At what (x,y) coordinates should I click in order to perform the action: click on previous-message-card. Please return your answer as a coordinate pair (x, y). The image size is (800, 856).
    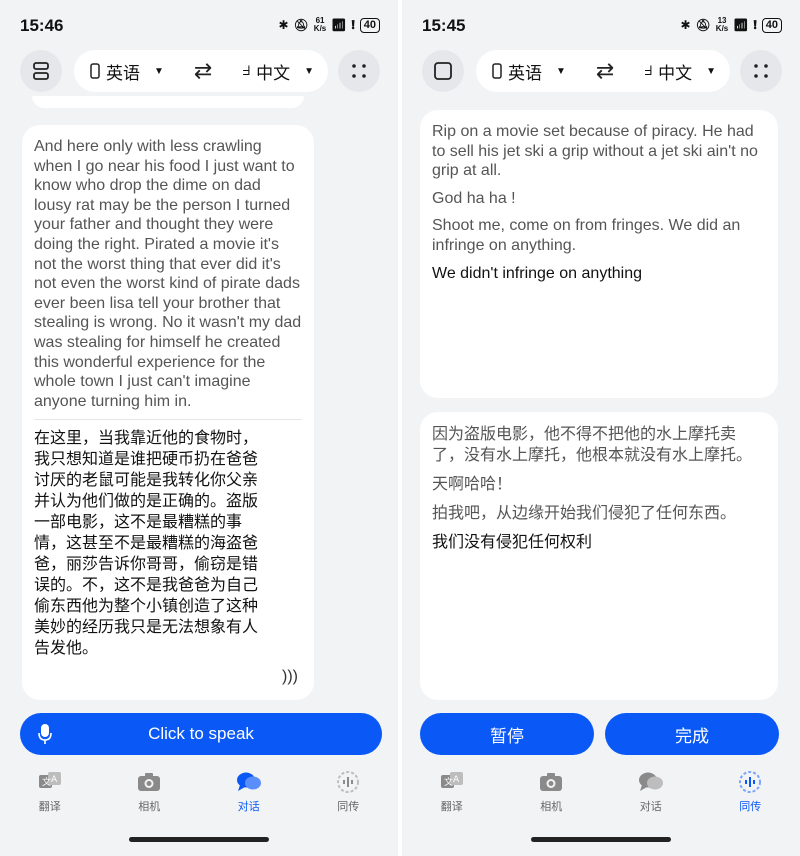
    Looking at the image, I should click on (168, 102).